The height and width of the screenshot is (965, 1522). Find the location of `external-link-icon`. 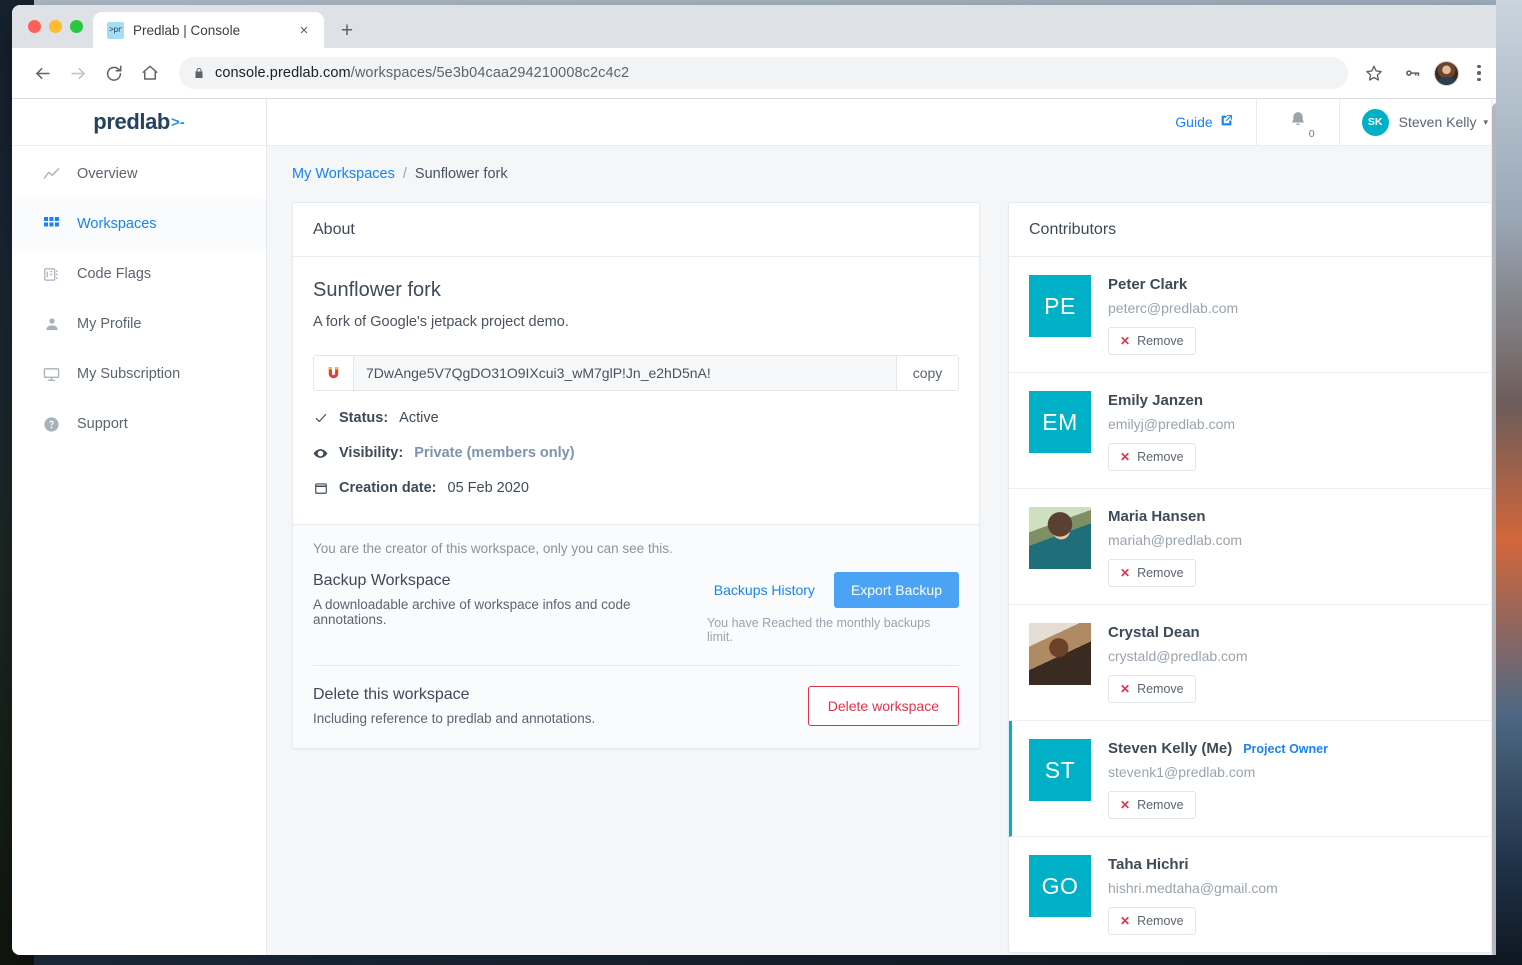

external-link-icon is located at coordinates (1226, 122).